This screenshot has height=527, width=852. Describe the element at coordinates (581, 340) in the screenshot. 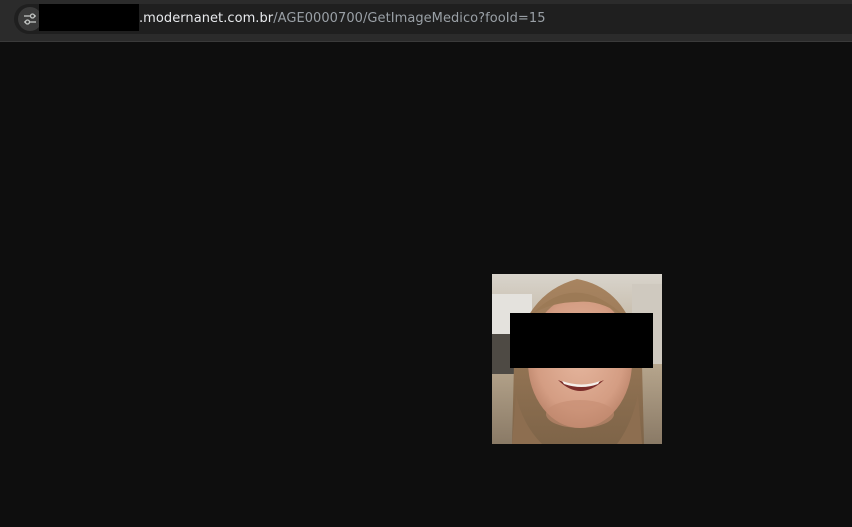

I see `eyes-censor-bar` at that location.